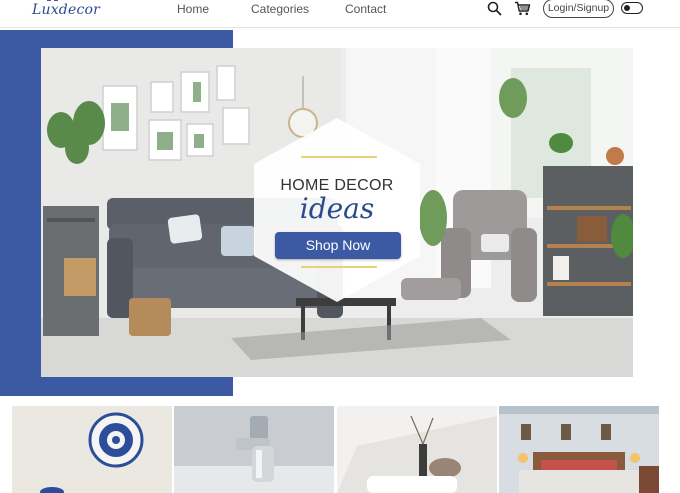 Image resolution: width=680 pixels, height=493 pixels. Describe the element at coordinates (92, 449) in the screenshot. I see `category-tile-decor` at that location.